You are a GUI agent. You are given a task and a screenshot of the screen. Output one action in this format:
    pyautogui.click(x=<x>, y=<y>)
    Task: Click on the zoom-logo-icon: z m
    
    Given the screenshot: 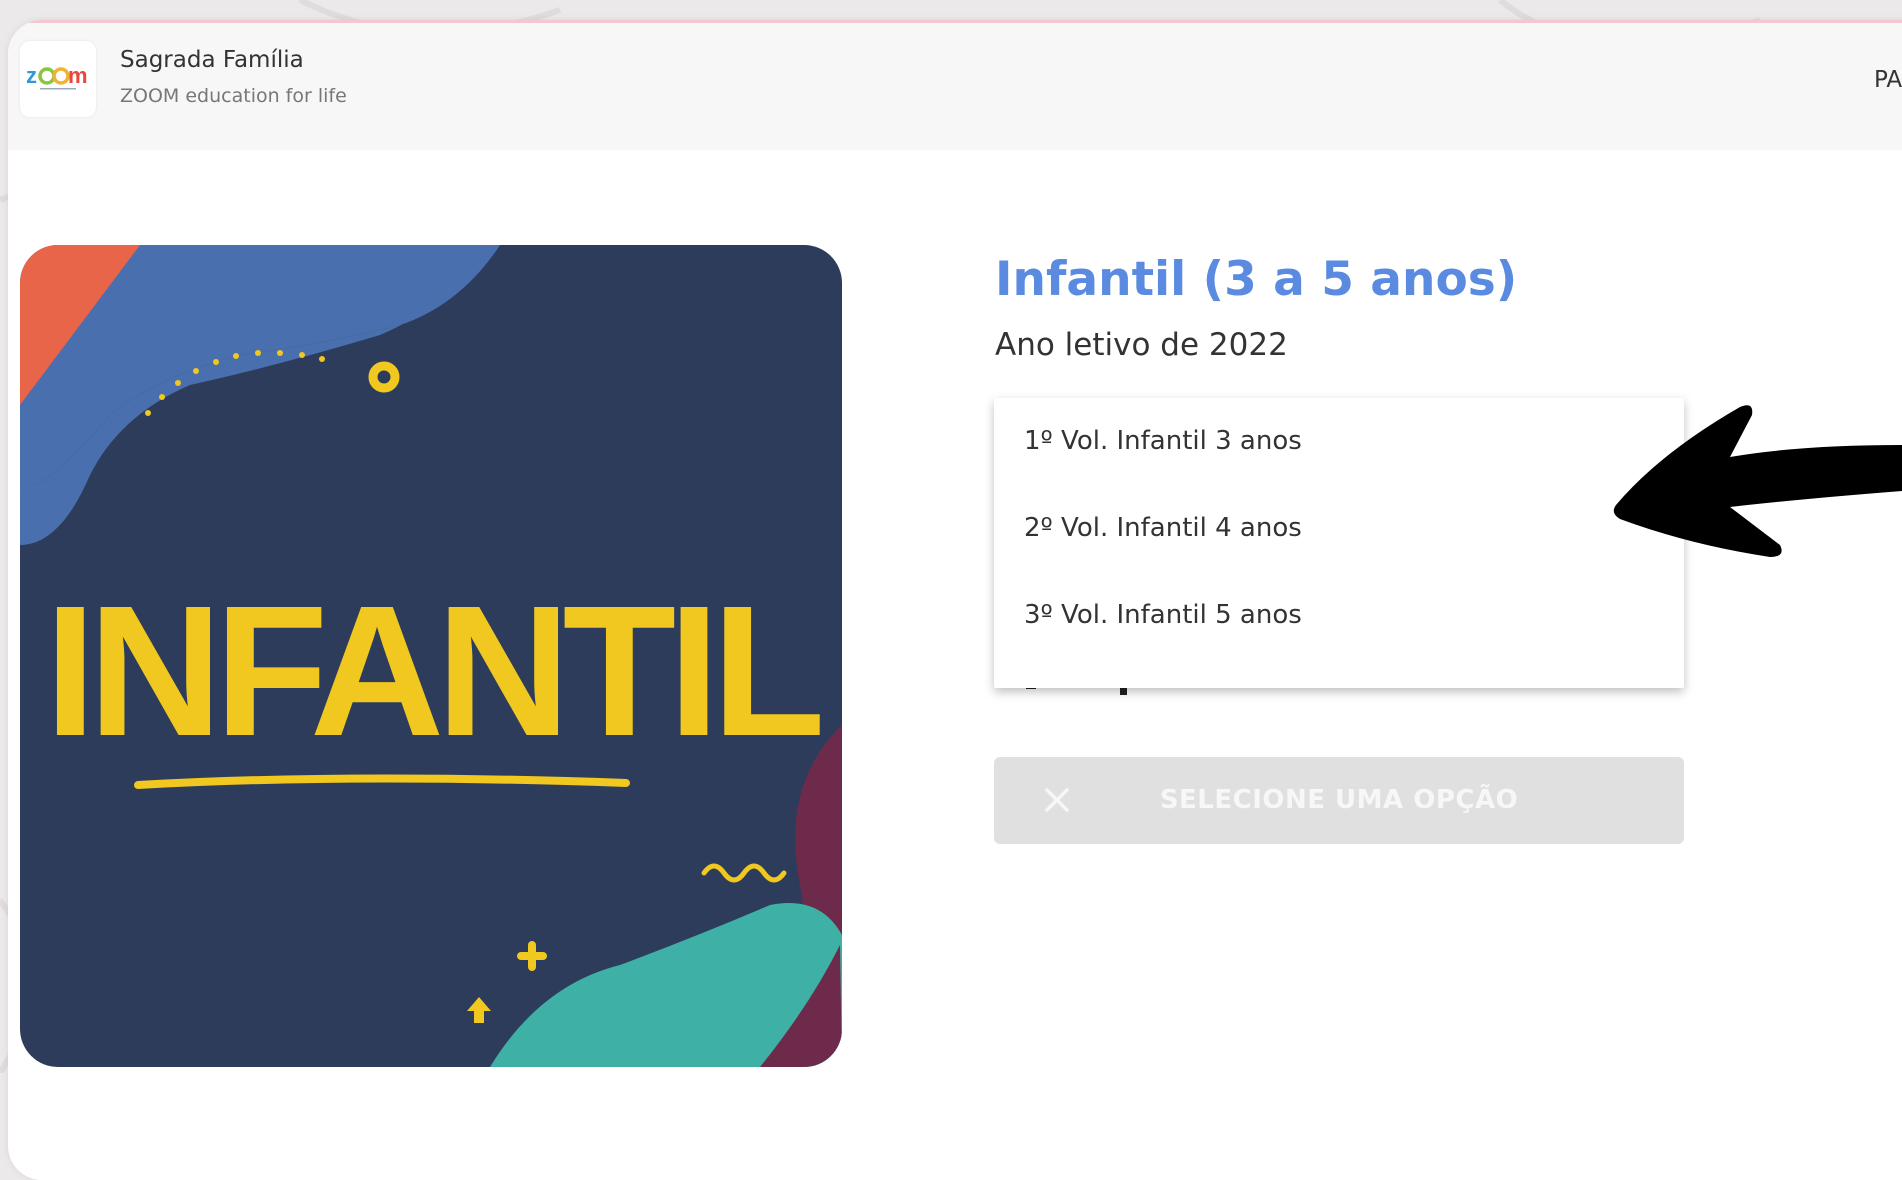 What is the action you would take?
    pyautogui.click(x=57, y=77)
    